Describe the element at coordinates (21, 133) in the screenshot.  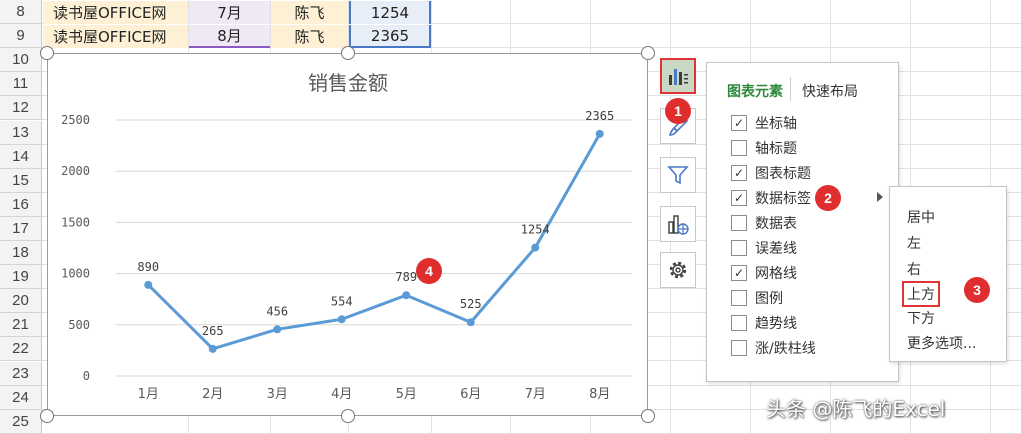
I see `row-header: 13` at that location.